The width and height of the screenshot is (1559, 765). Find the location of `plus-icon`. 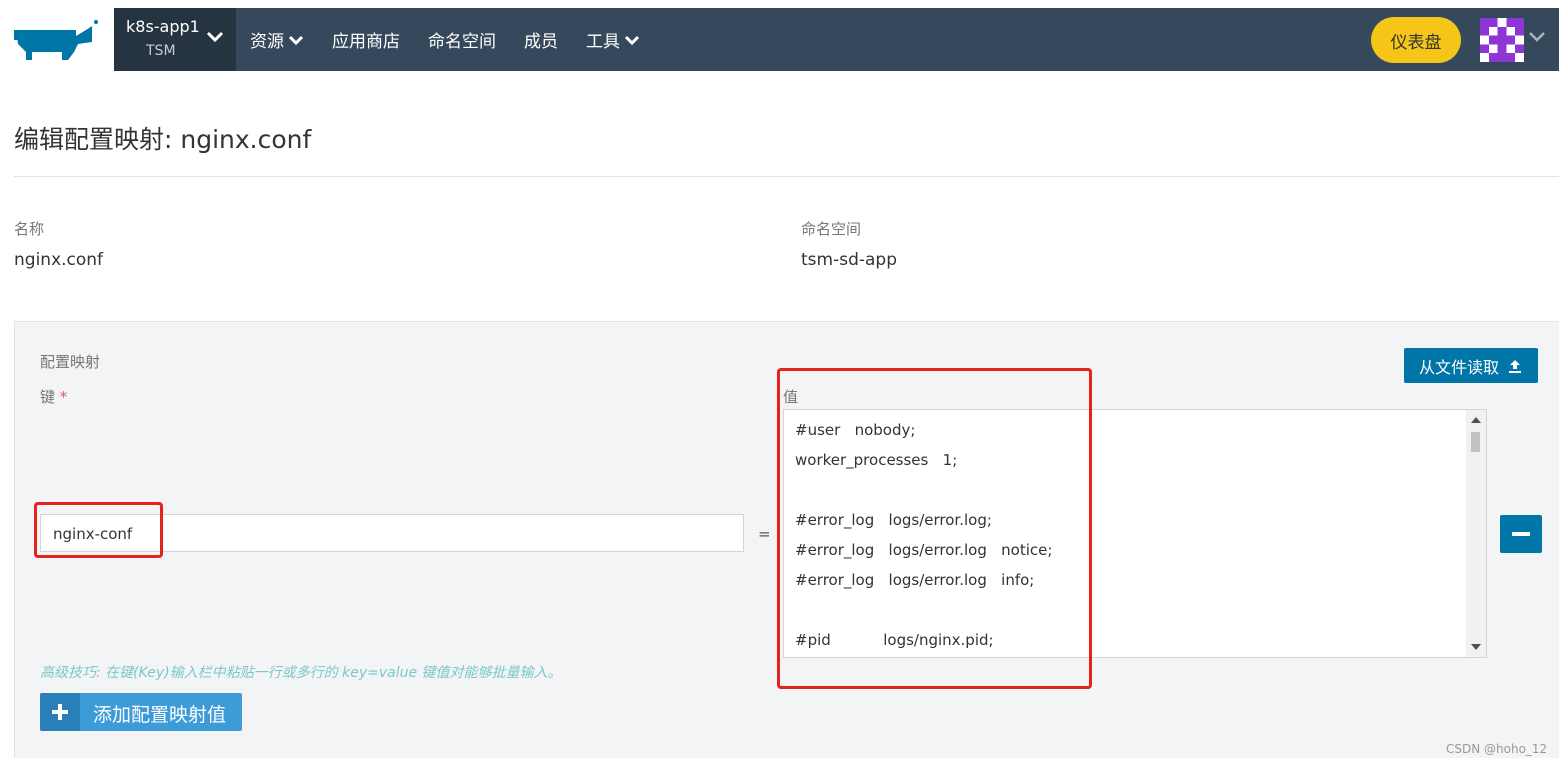

plus-icon is located at coordinates (60, 712).